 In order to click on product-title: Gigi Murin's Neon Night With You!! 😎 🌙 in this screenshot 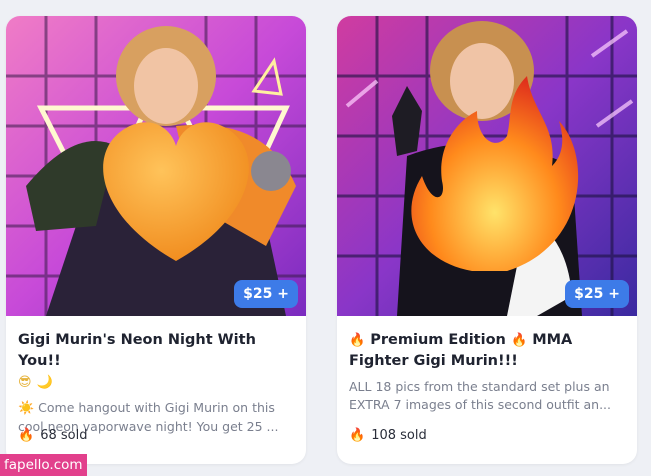, I will do `click(157, 361)`.